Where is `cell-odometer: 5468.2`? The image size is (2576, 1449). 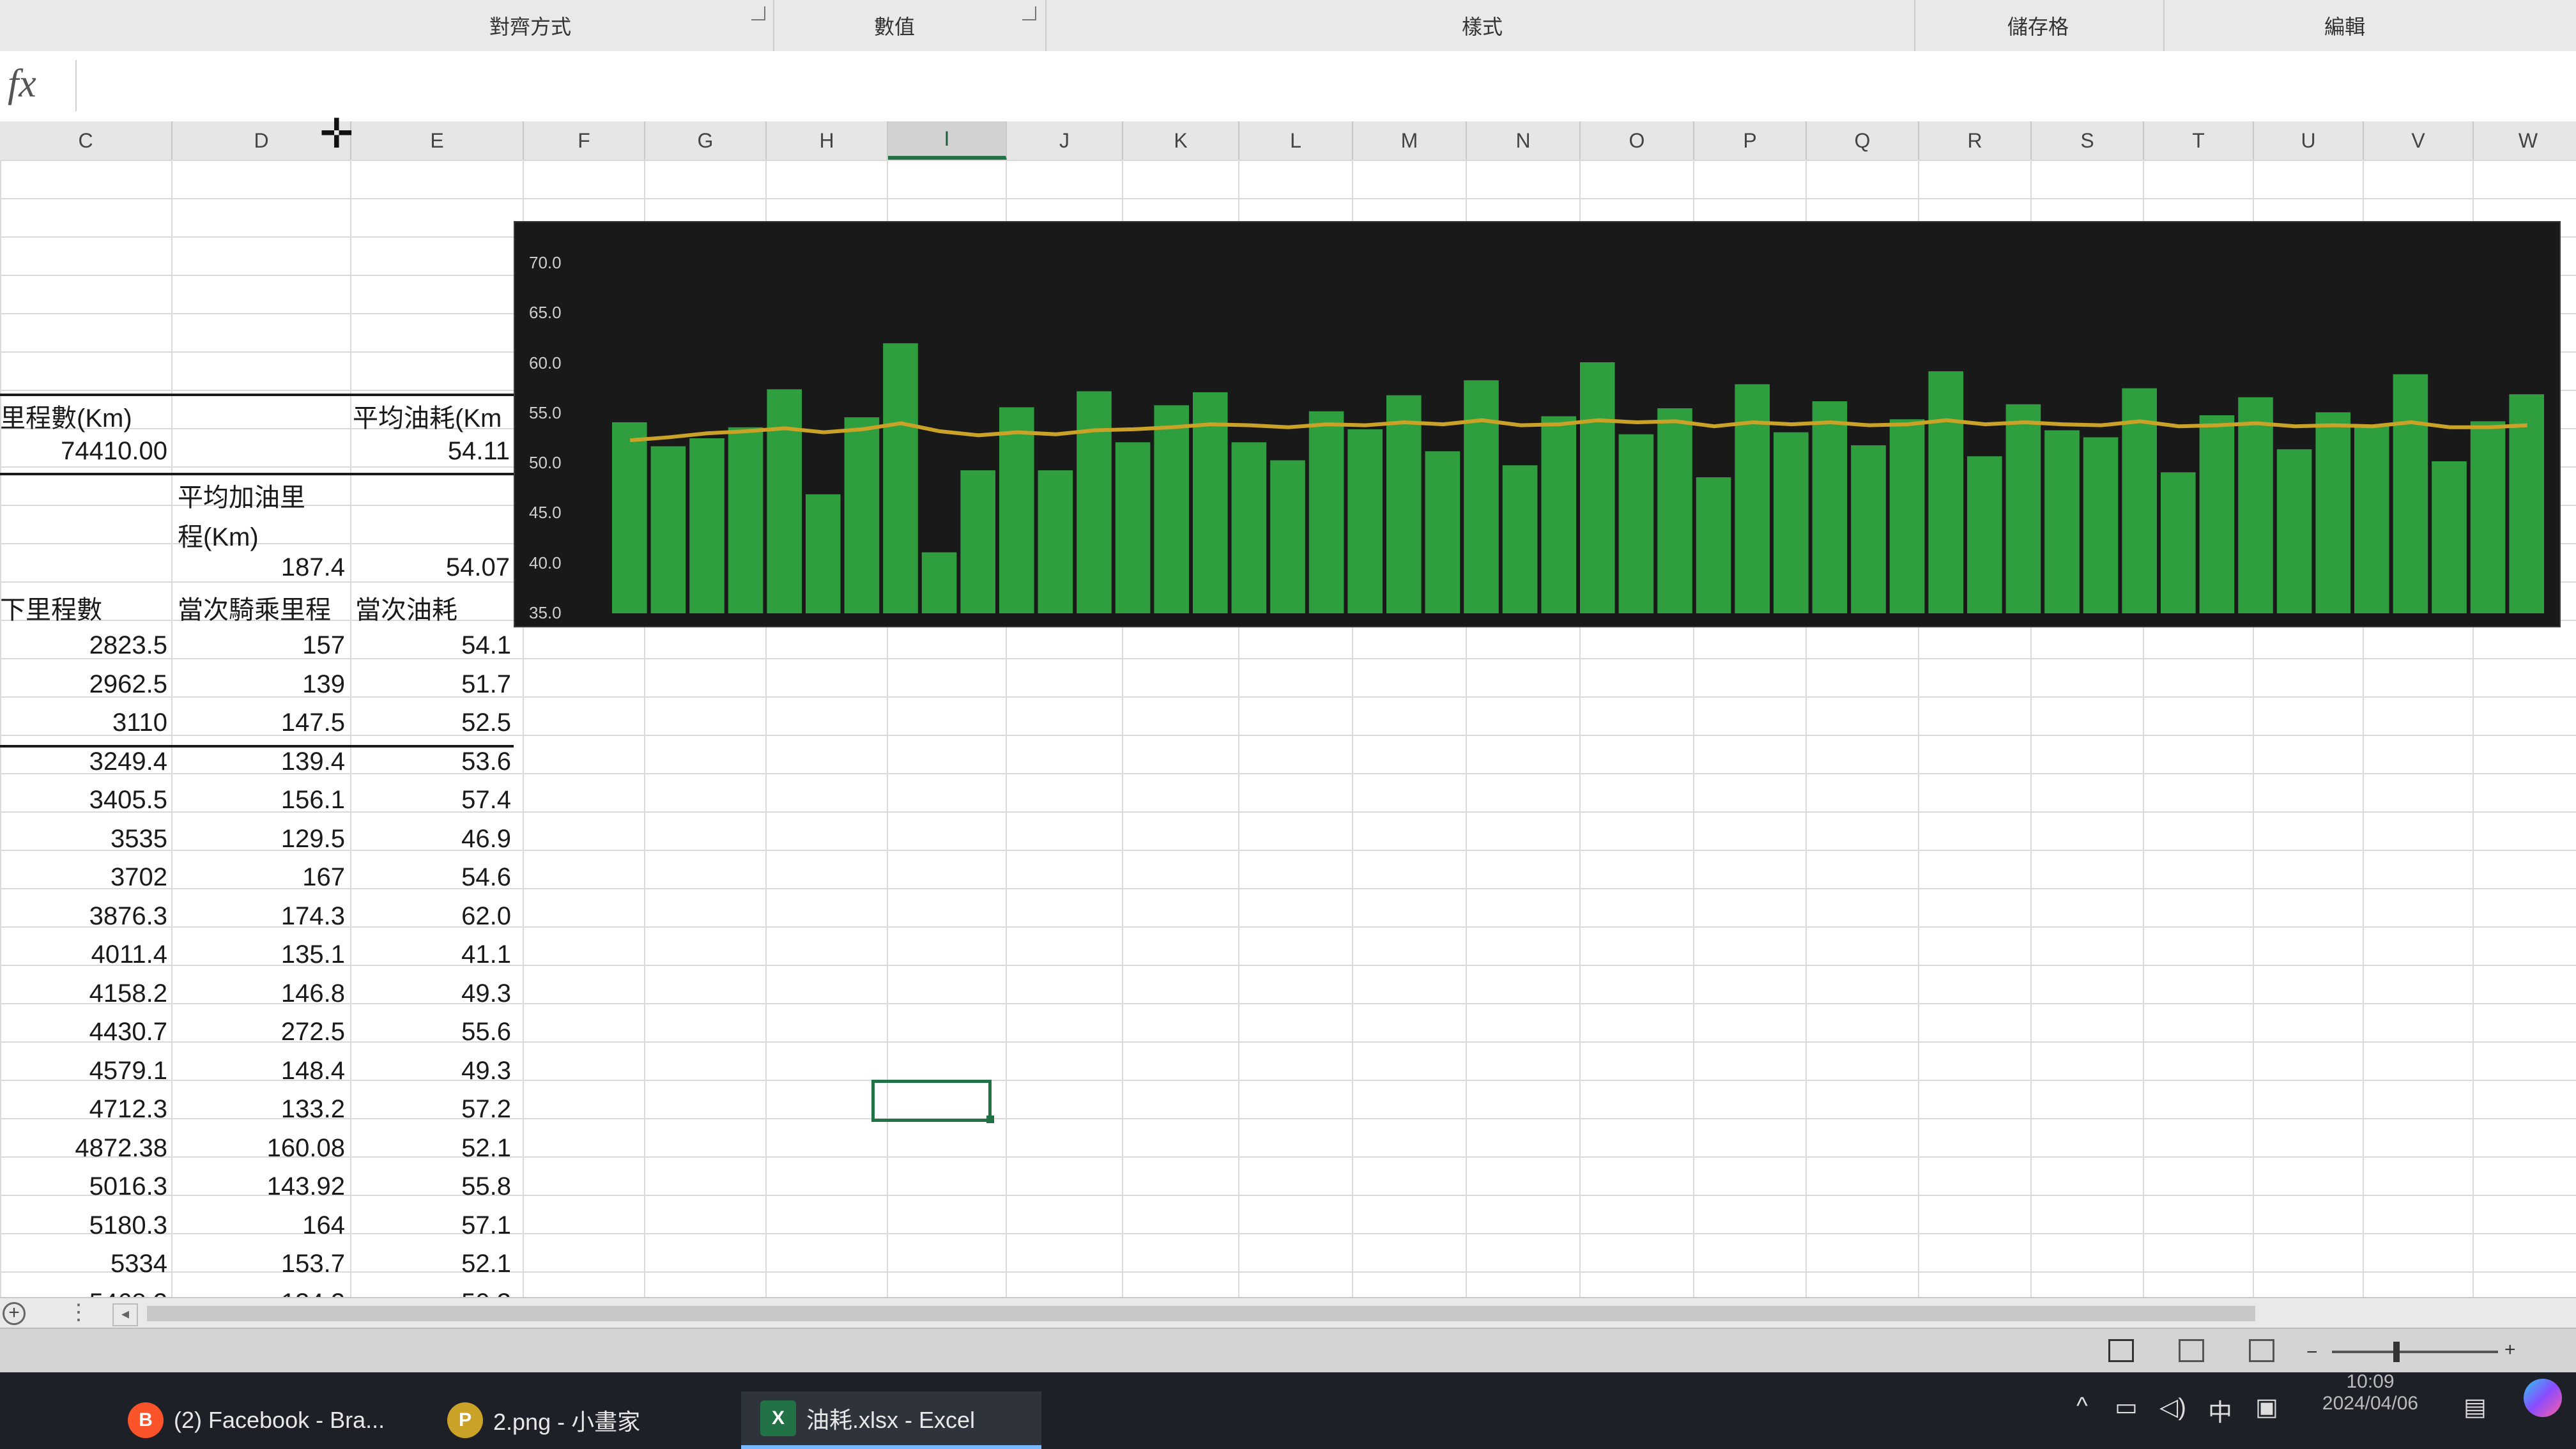 cell-odometer: 5468.2 is located at coordinates (83, 1293).